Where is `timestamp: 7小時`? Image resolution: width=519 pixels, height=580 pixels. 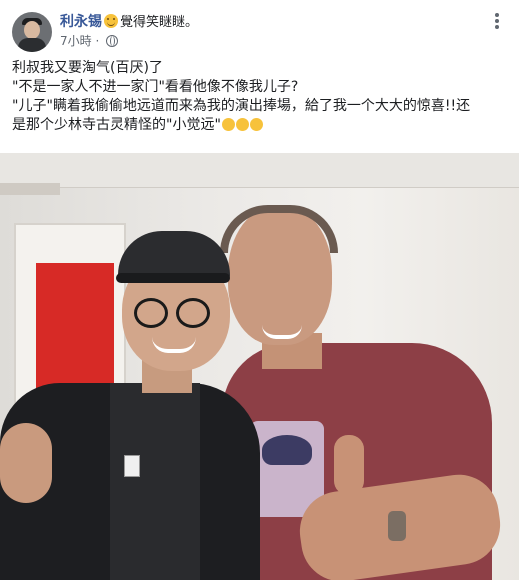 timestamp: 7小時 is located at coordinates (76, 41).